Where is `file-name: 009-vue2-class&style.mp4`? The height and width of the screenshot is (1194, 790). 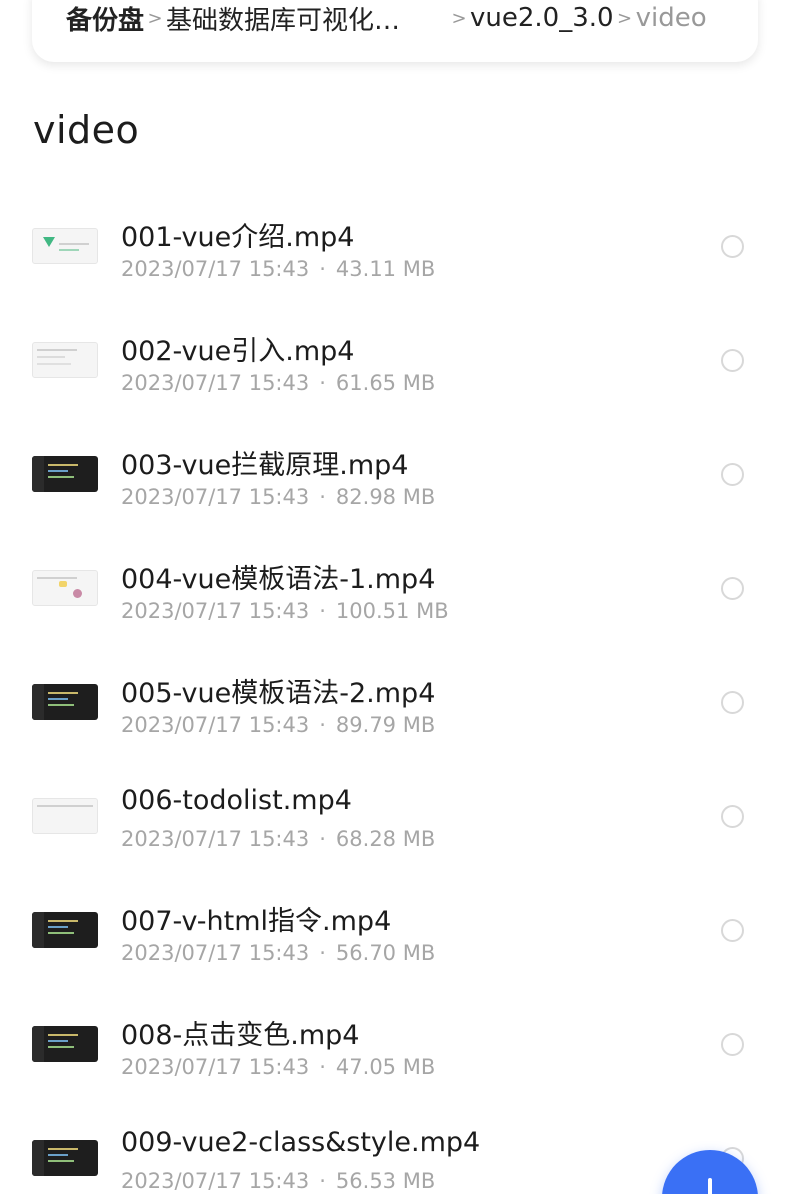 file-name: 009-vue2-class&style.mp4 is located at coordinates (301, 1142).